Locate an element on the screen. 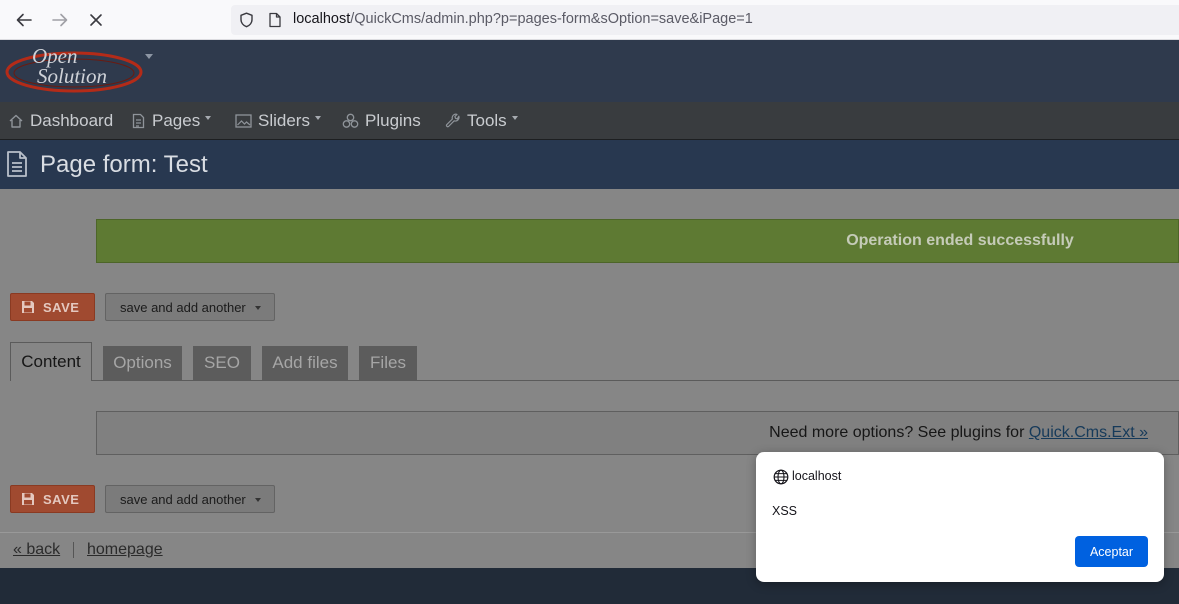 Image resolution: width=1179 pixels, height=604 pixels. tab-add-files-label: Add files is located at coordinates (305, 362).